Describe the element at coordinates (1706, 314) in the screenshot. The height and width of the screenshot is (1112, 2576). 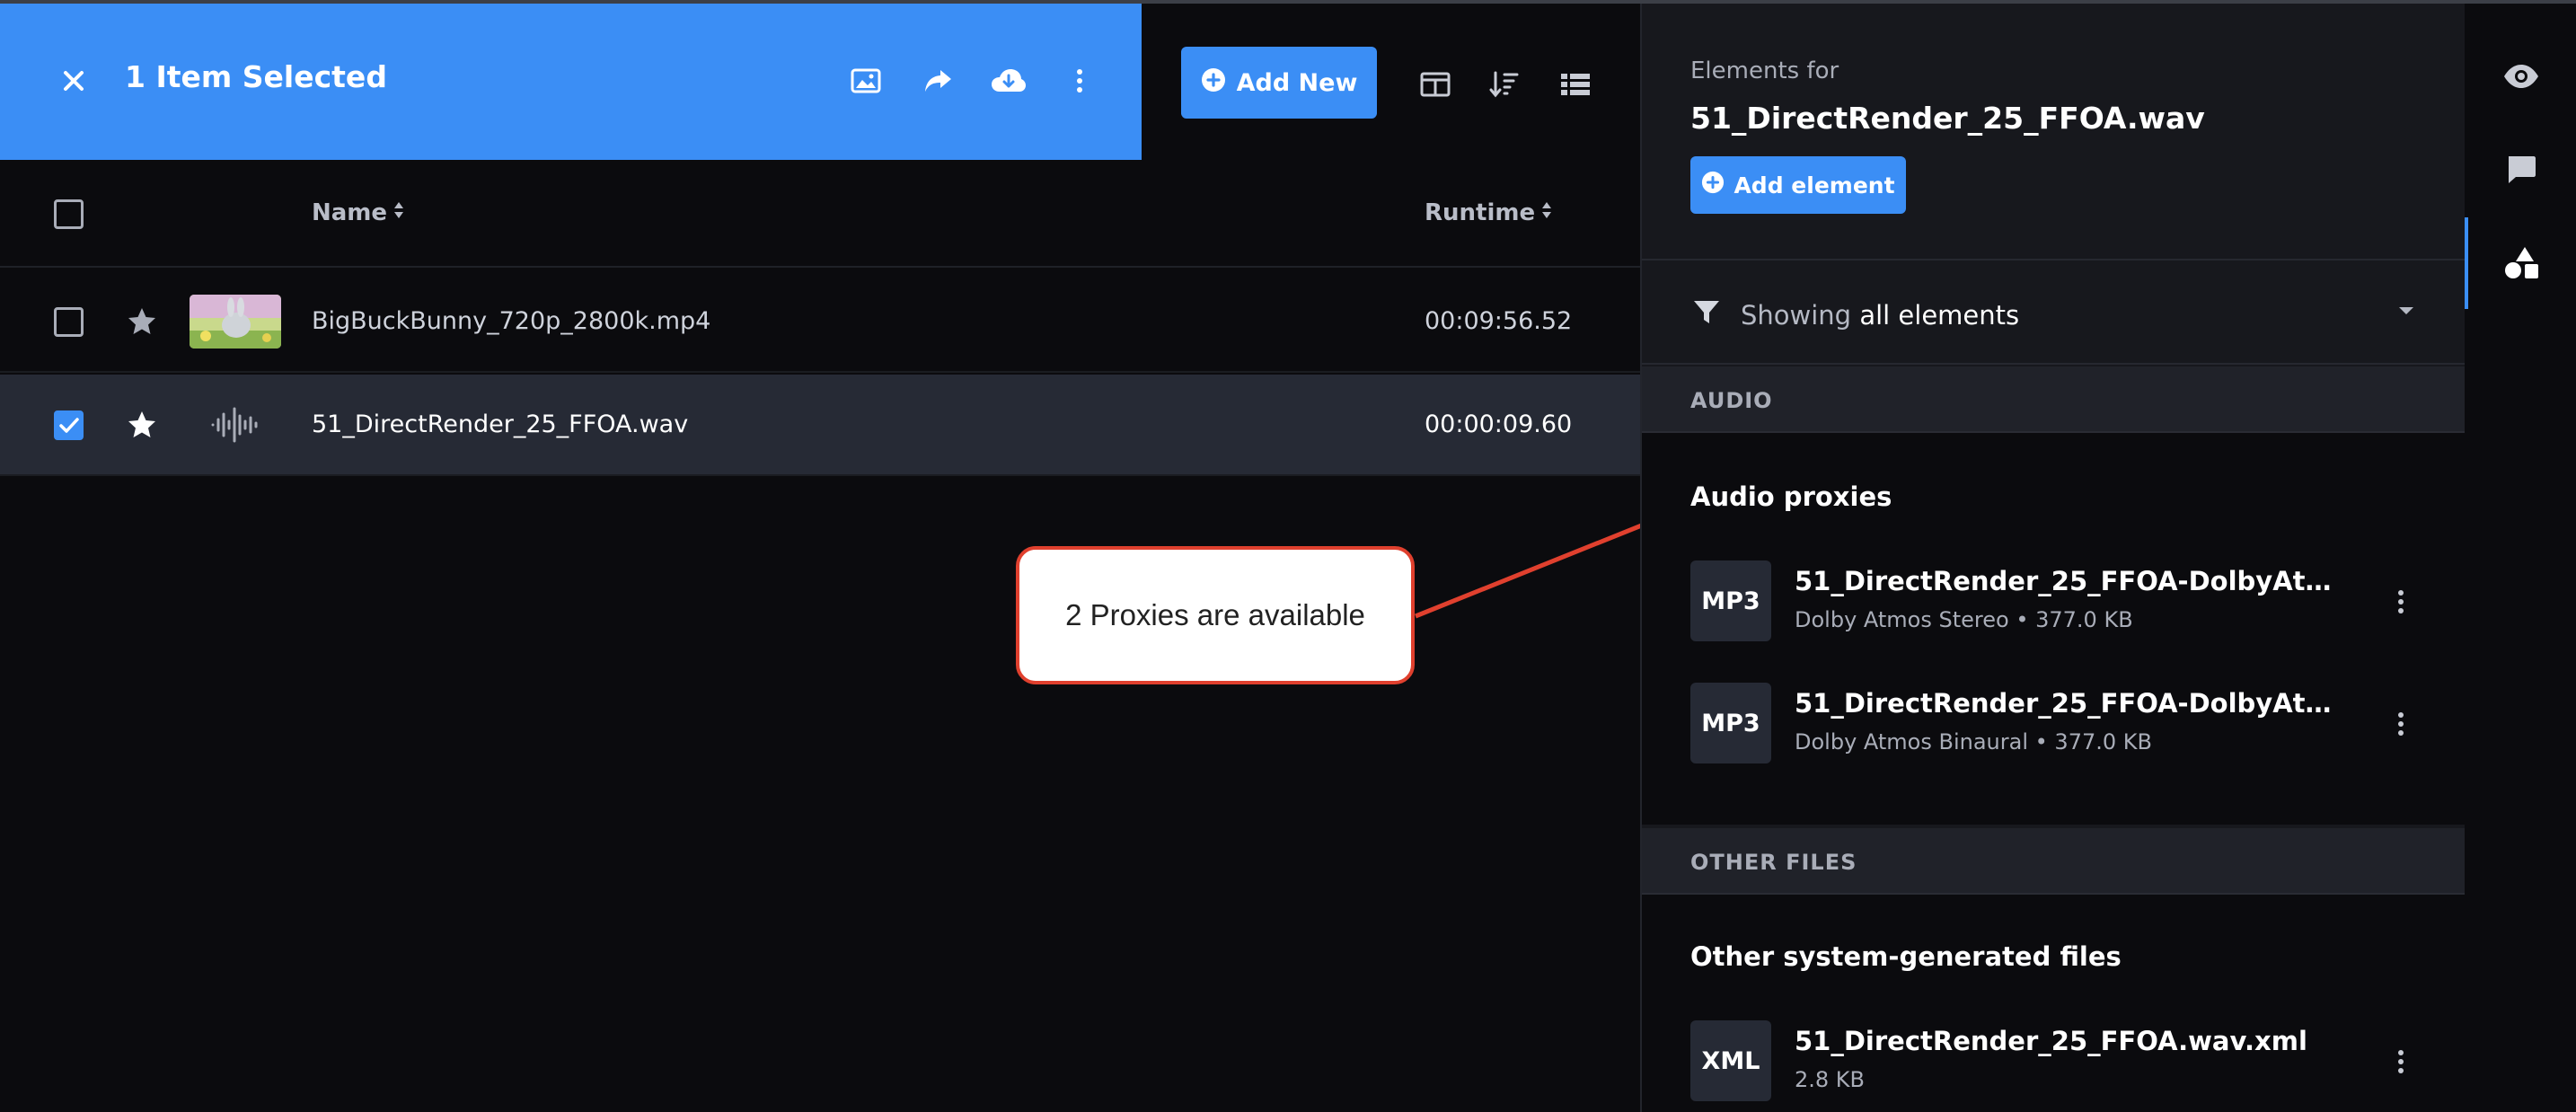
I see `filter-icon` at that location.